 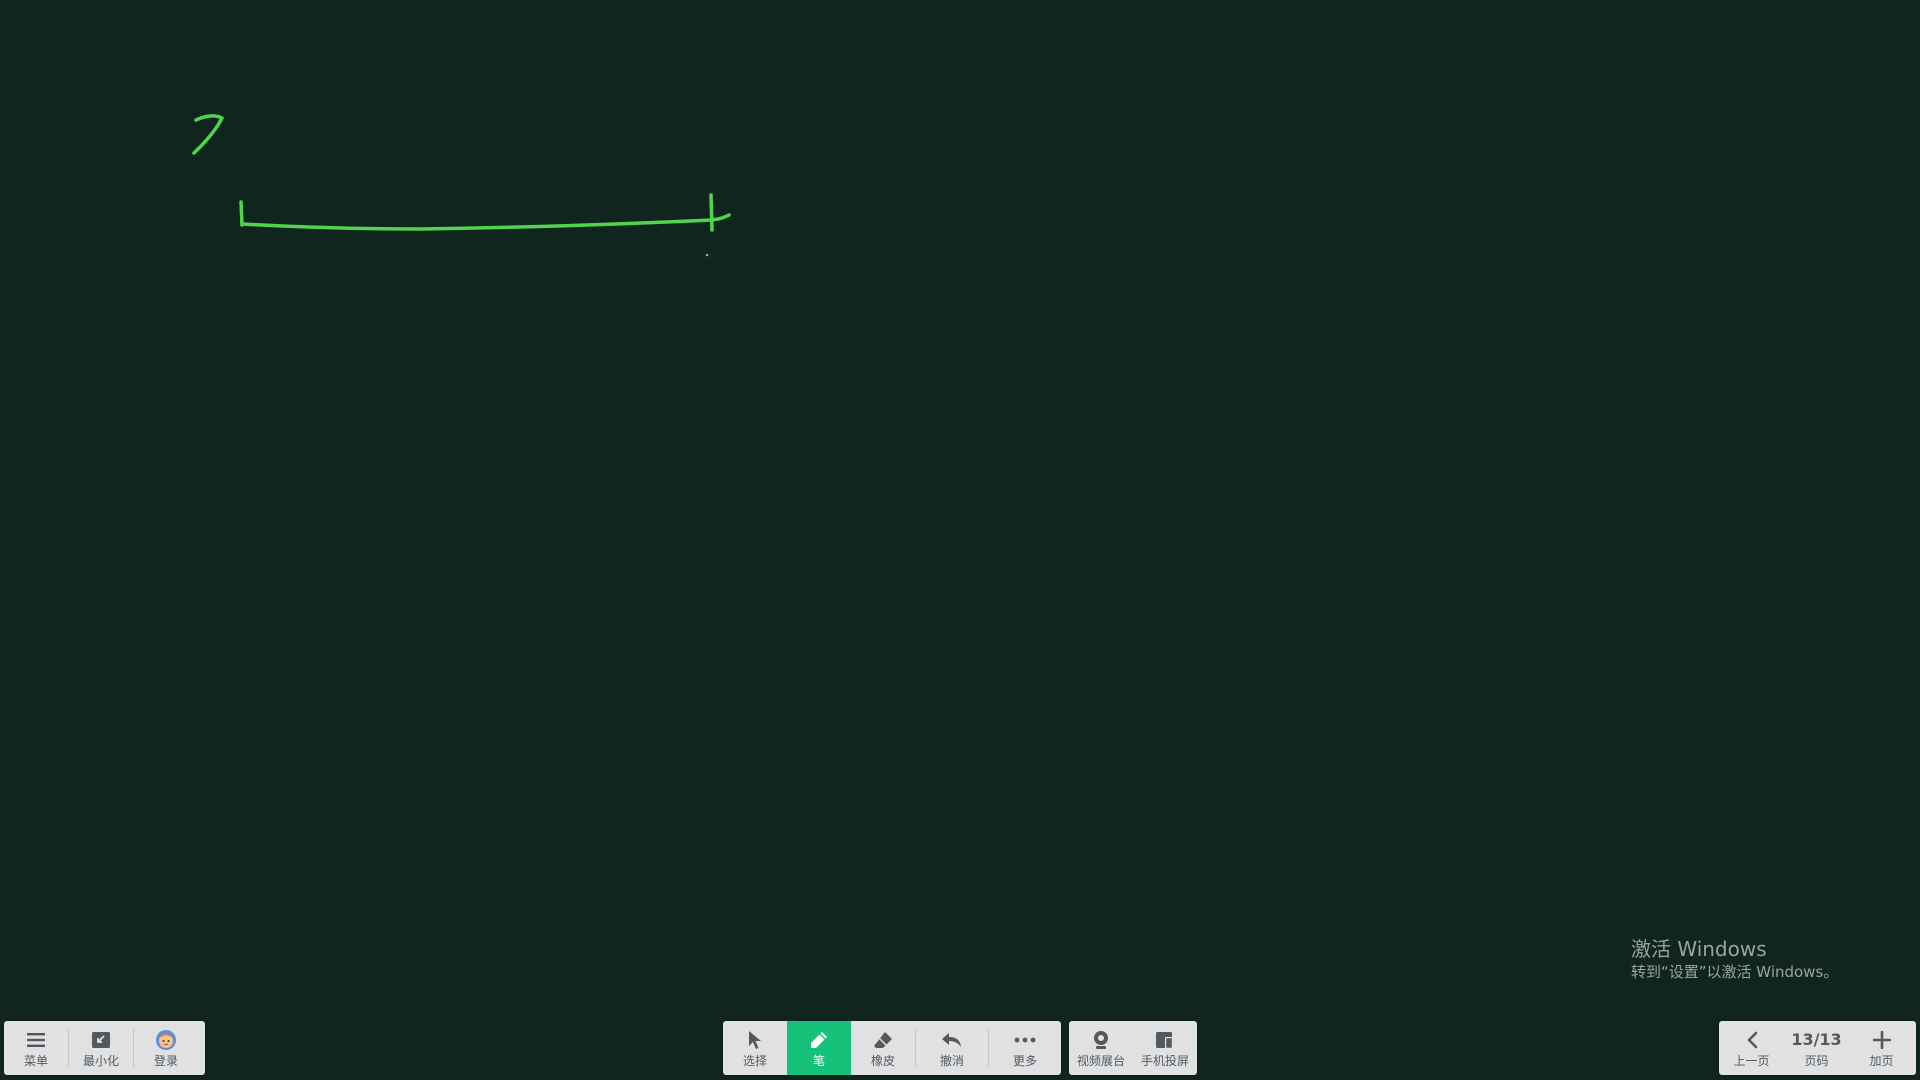 I want to click on pen-label: 笔, so click(x=818, y=1060).